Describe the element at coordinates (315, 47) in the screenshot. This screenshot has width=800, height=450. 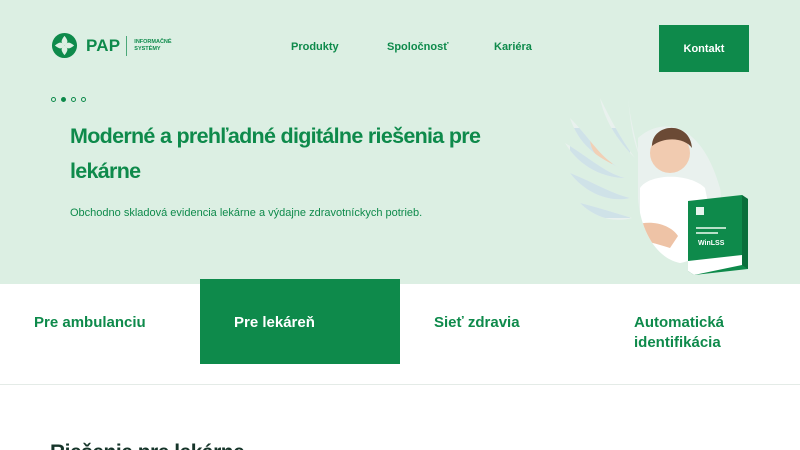
I see `nav-produkty: Produkty` at that location.